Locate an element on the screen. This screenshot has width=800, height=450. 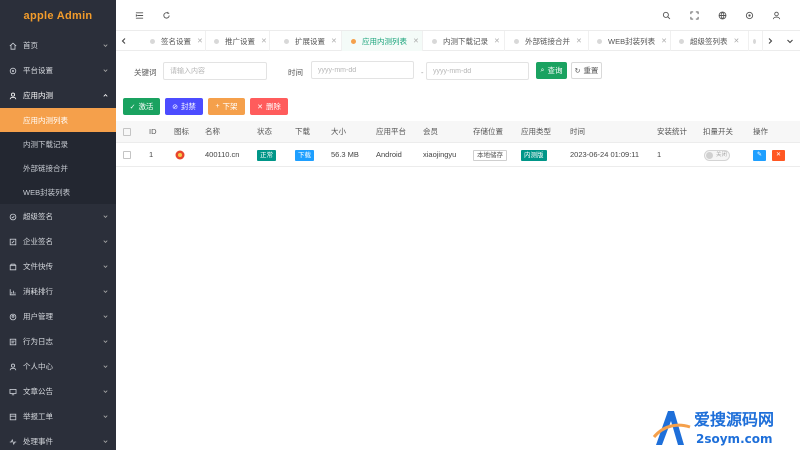
sidebar-item-label: 行为日志 is located at coordinates (38, 341).